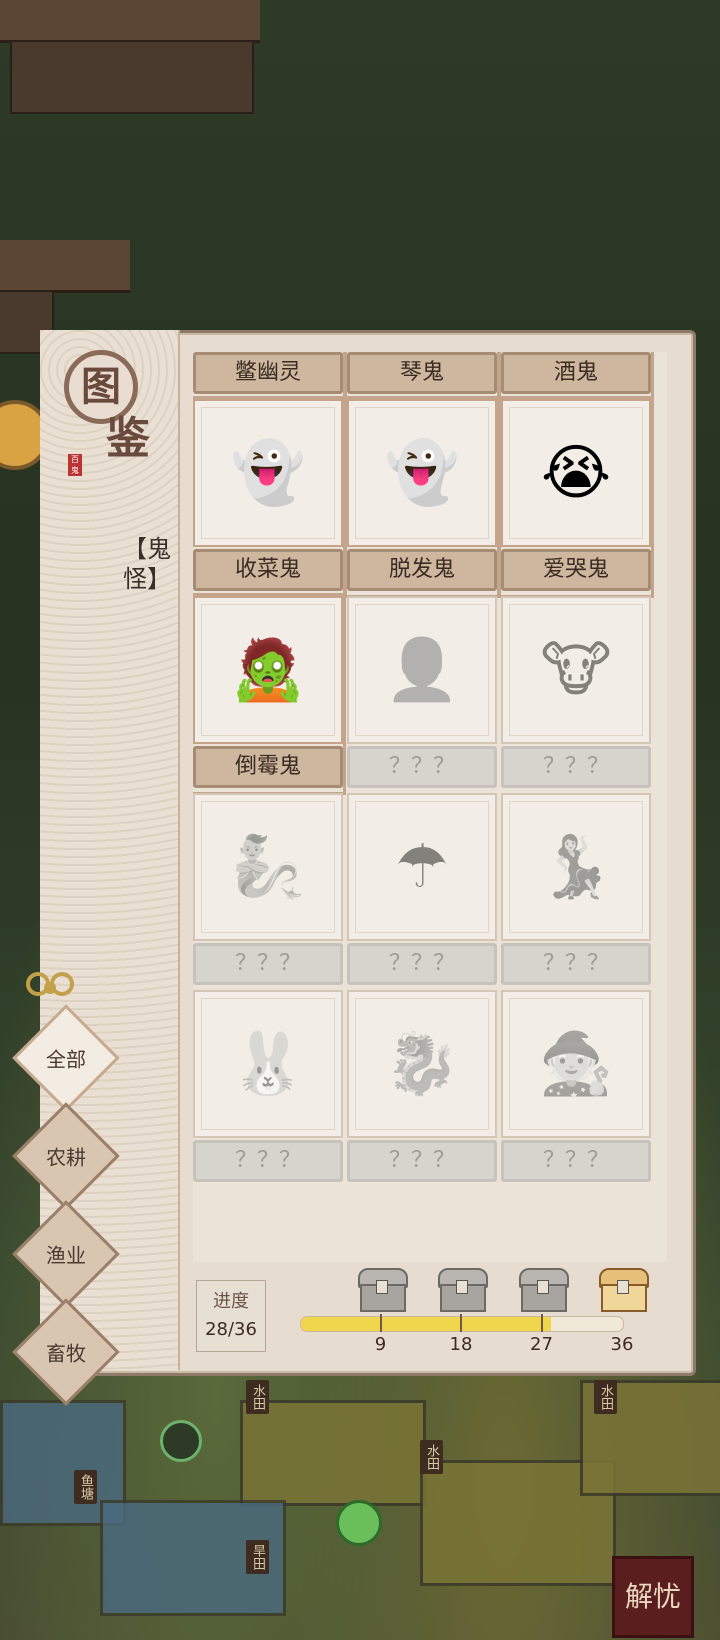 The height and width of the screenshot is (1640, 720). I want to click on ghost-portrait: 🧞, so click(268, 867).